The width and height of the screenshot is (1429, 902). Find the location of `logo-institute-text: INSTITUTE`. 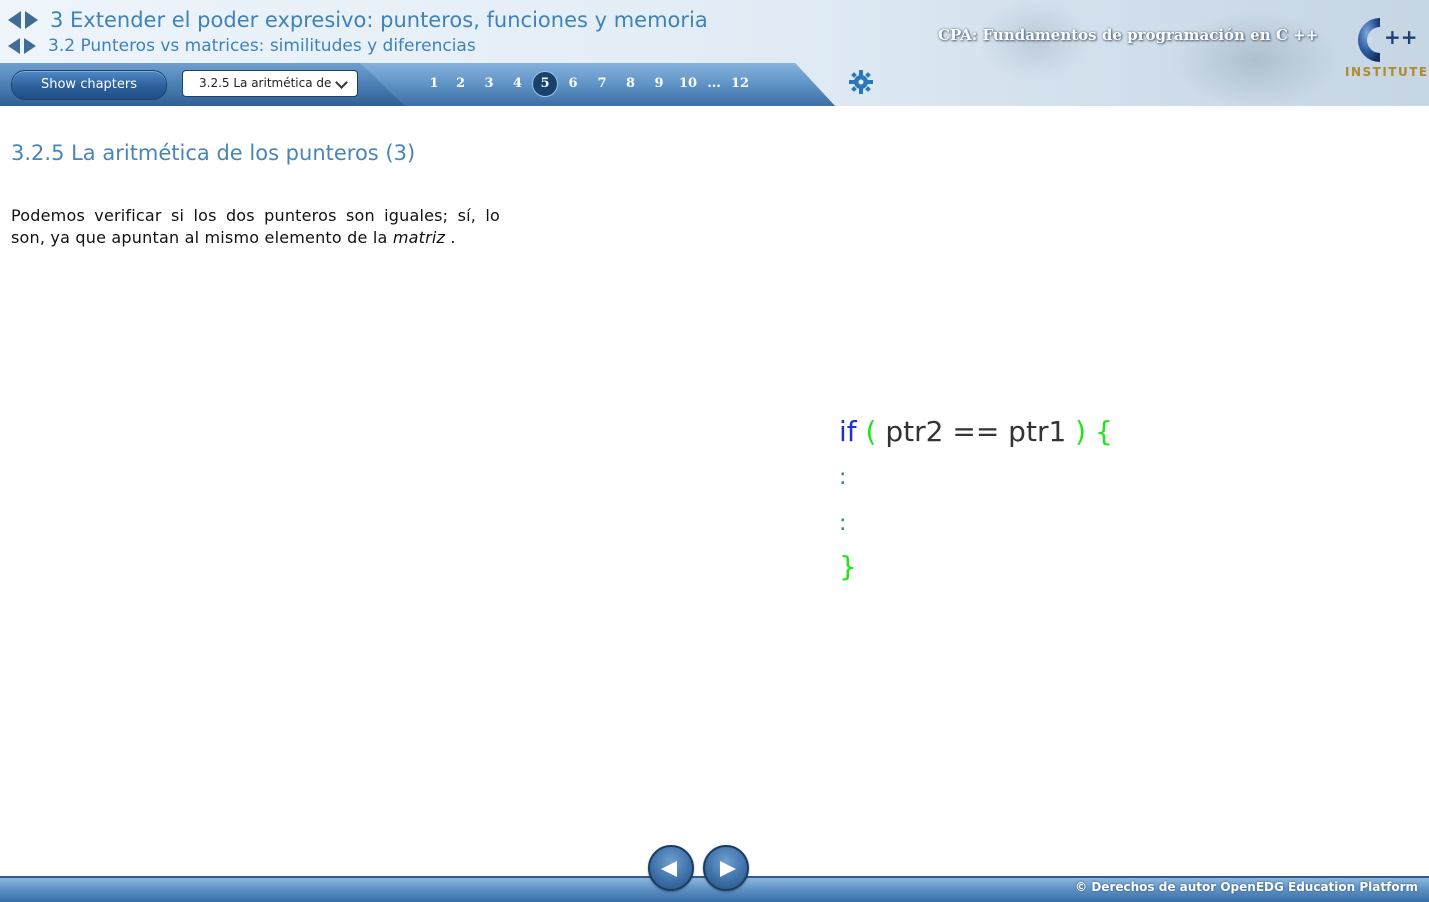

logo-institute-text: INSTITUTE is located at coordinates (1387, 72).